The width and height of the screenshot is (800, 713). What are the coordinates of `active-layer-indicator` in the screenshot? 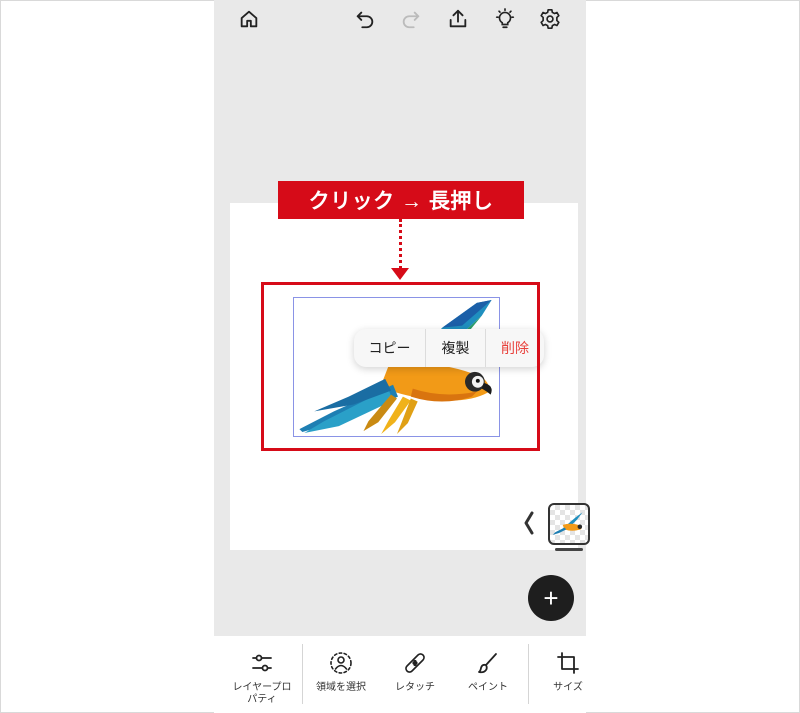 It's located at (569, 549).